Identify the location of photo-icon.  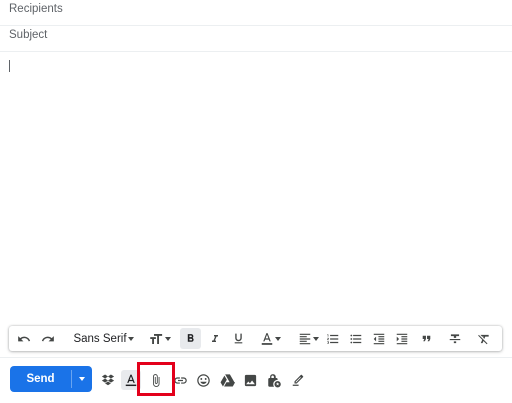
(250, 380).